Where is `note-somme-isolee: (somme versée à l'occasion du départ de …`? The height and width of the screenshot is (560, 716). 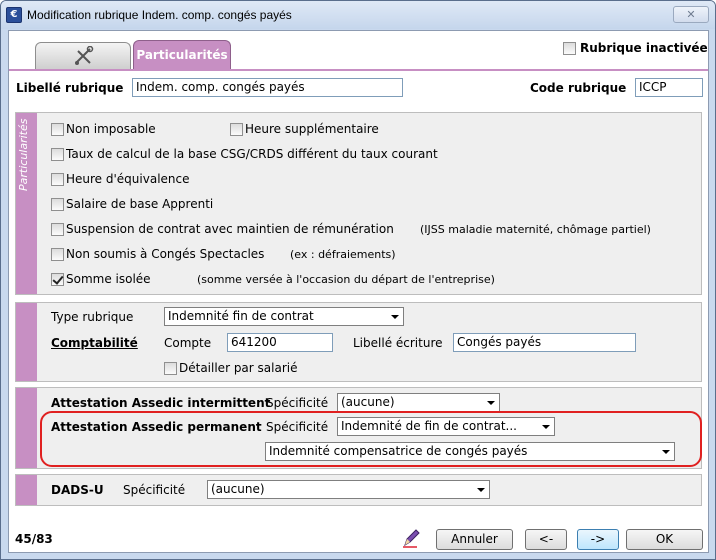
note-somme-isolee: (somme versée à l'occasion du départ de … is located at coordinates (346, 279).